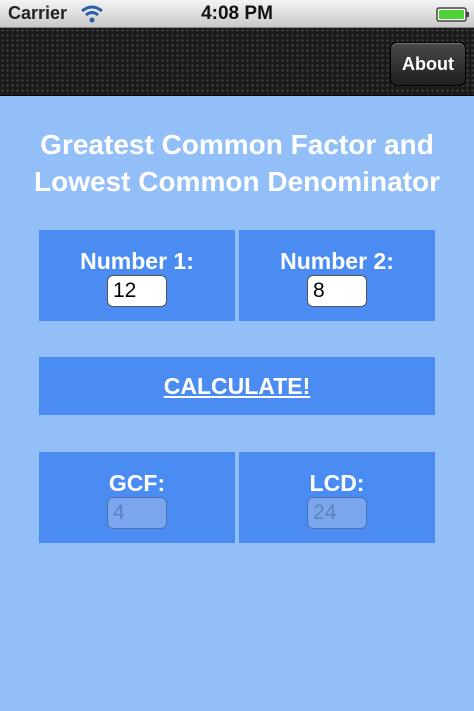 The width and height of the screenshot is (474, 711). Describe the element at coordinates (337, 291) in the screenshot. I see `number2-input: 8` at that location.